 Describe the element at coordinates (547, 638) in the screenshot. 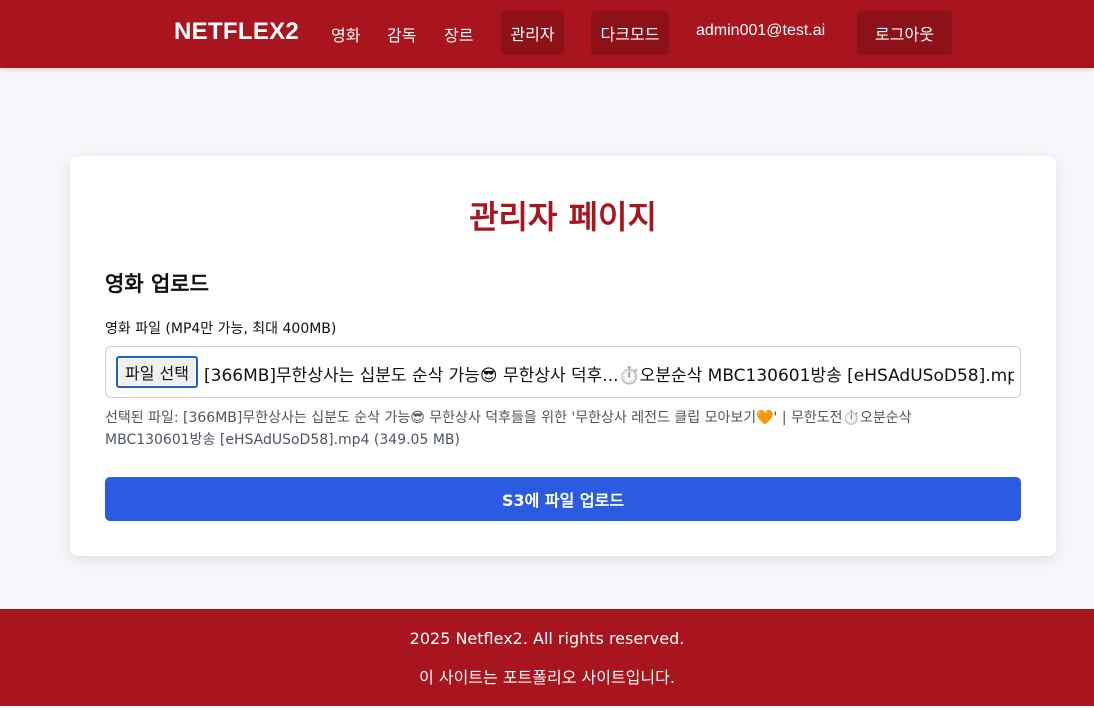

I see `footer-copyright: 2025 Netflex2. All rights reserved.` at that location.